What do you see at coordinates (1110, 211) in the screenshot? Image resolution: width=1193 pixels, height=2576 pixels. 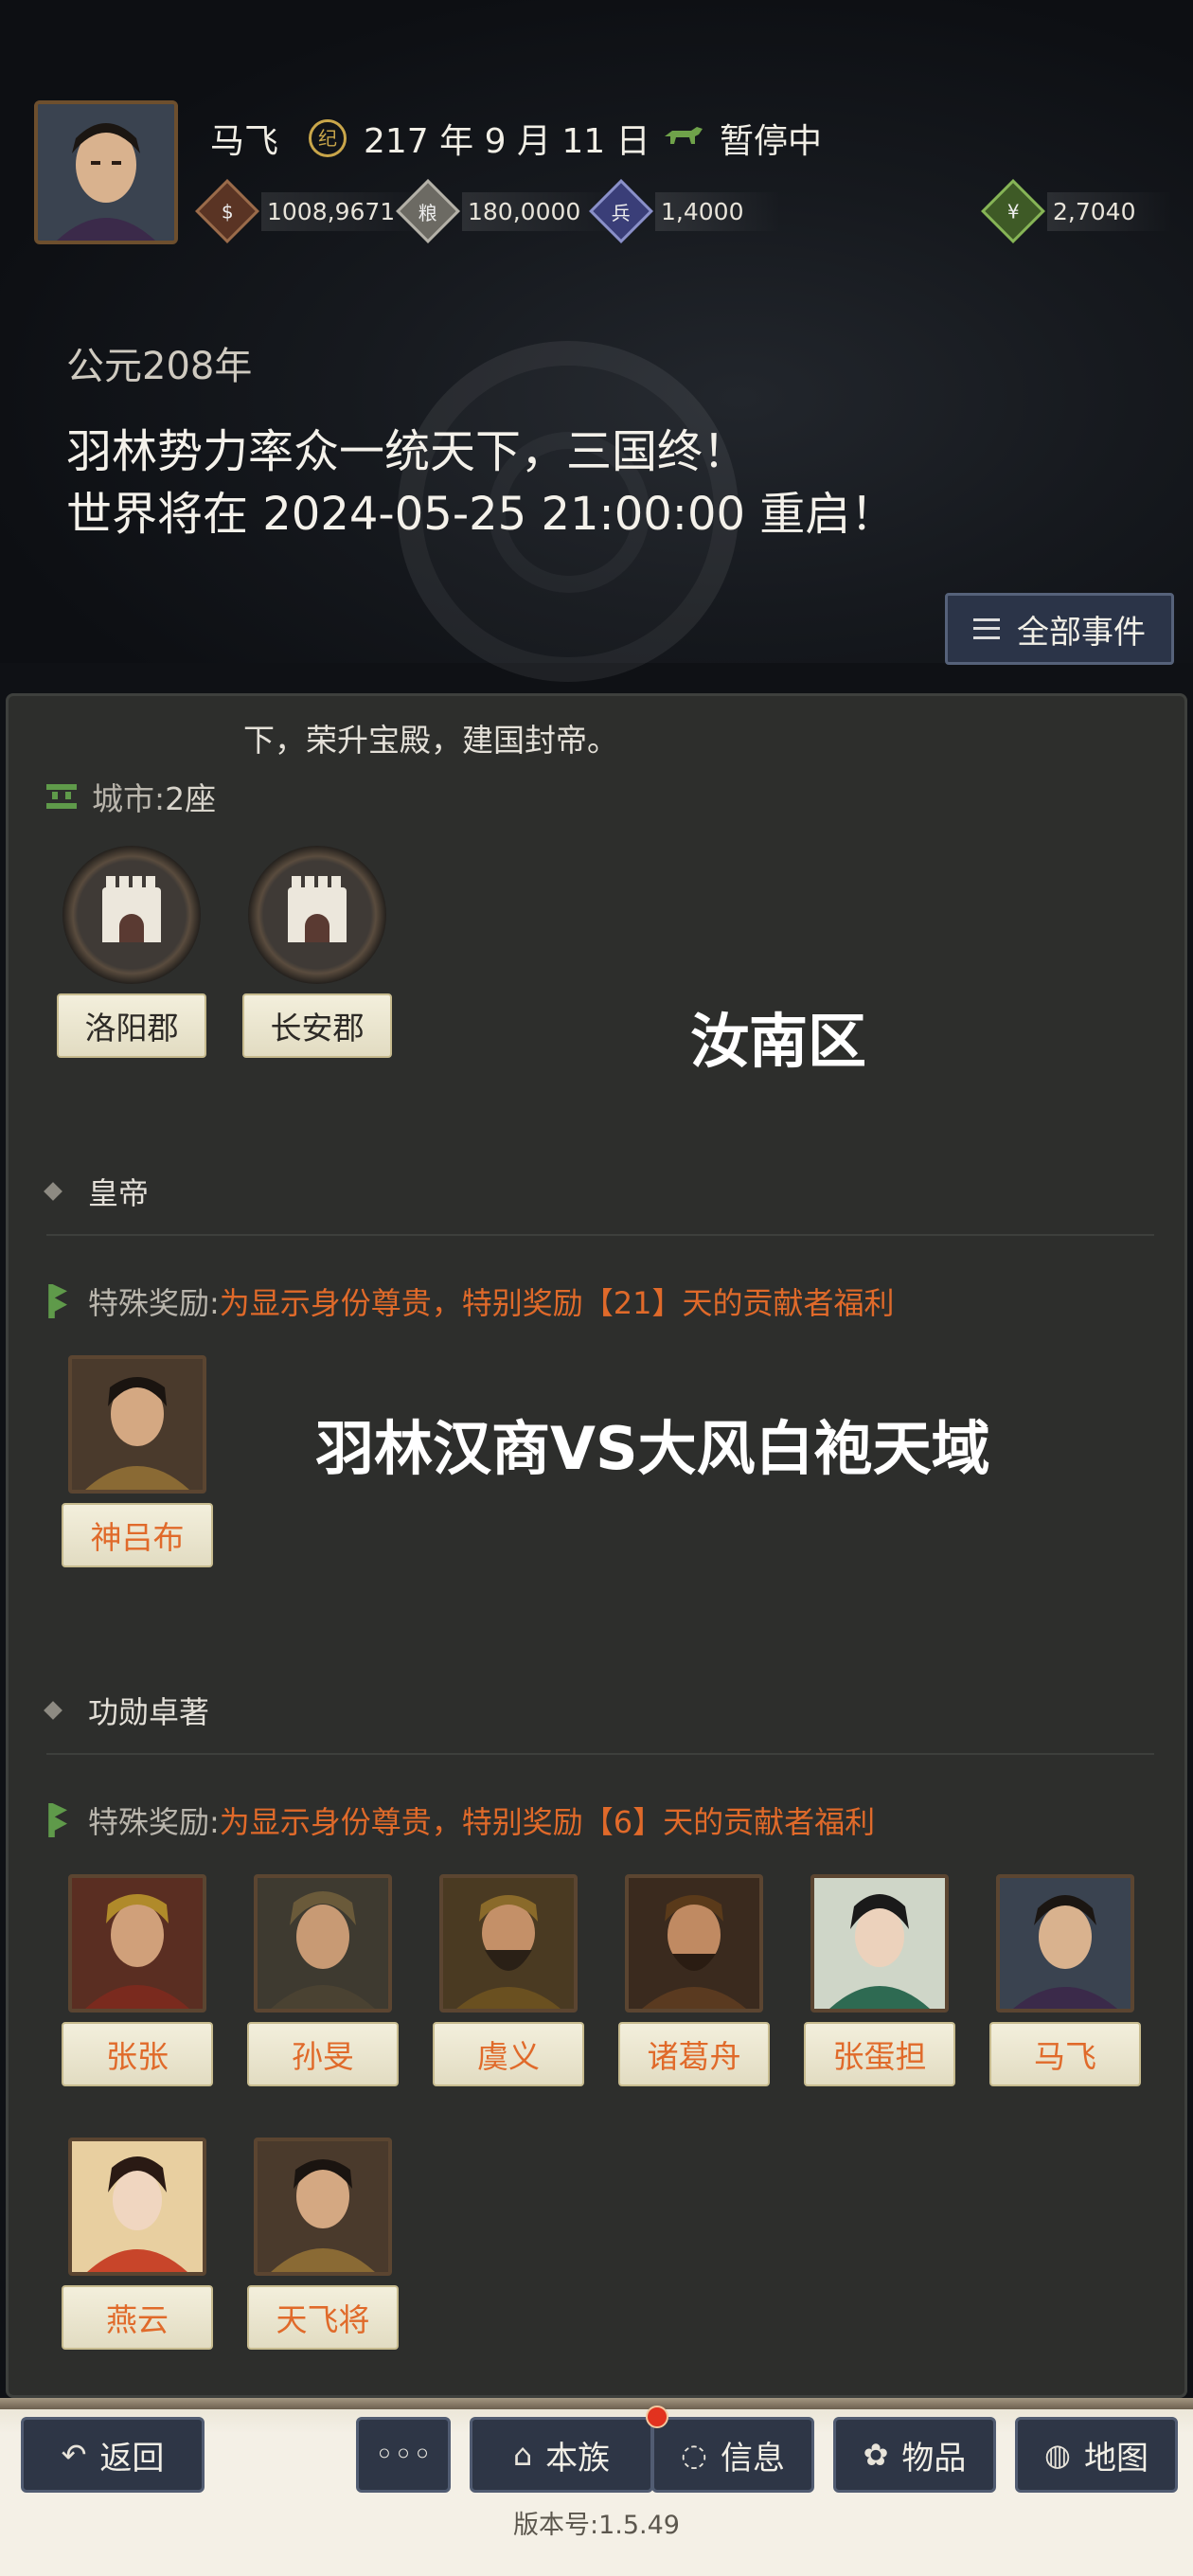 I see `resource-value: 2,7040` at bounding box center [1110, 211].